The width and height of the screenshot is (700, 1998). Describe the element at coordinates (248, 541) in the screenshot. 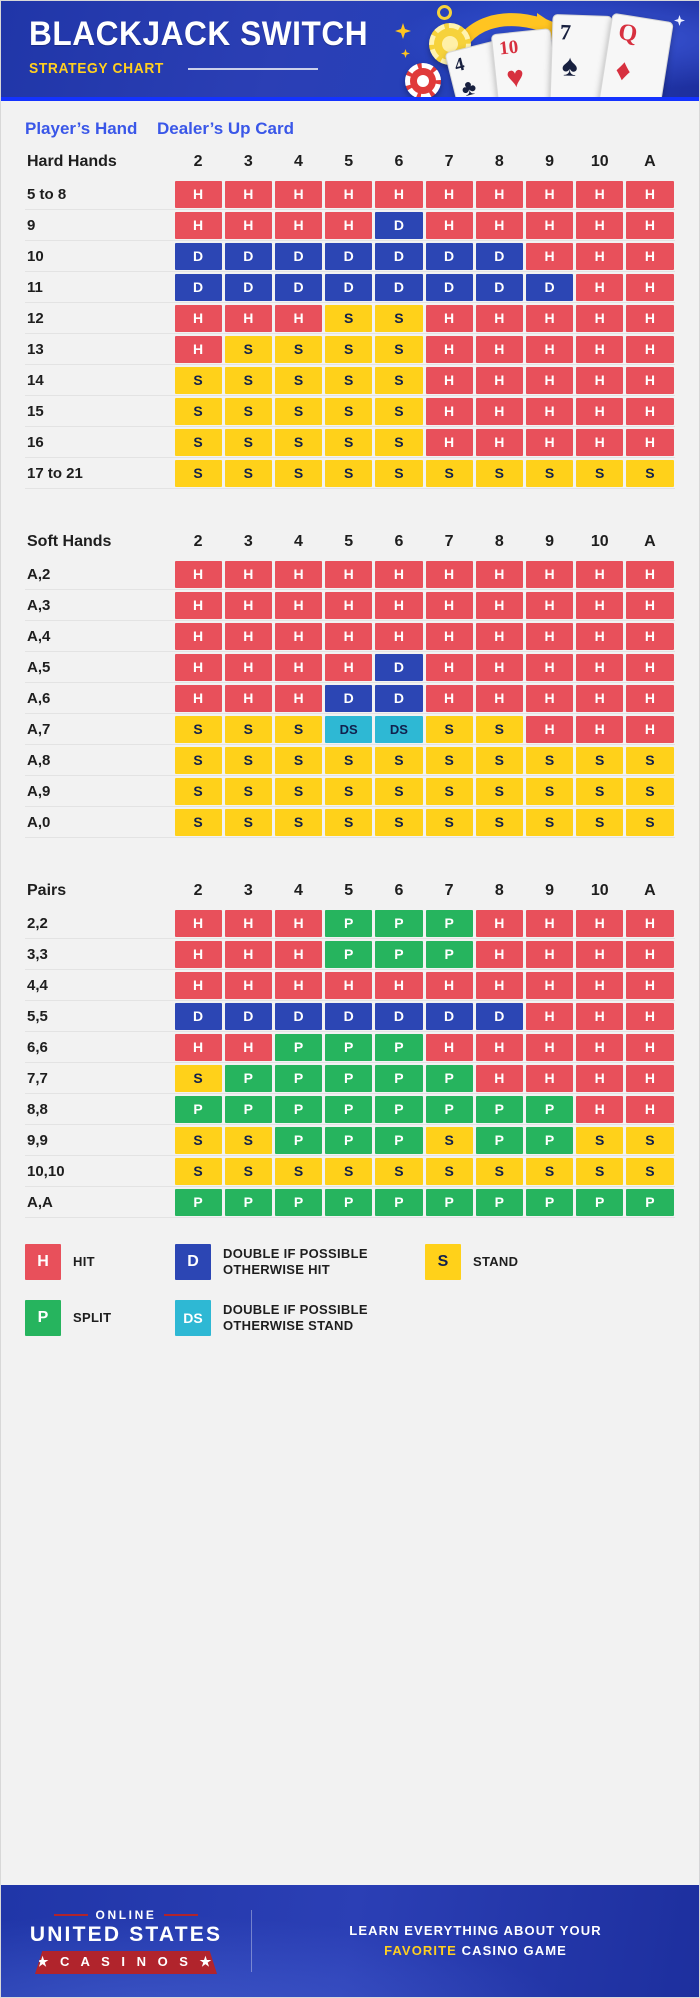

I see `dealer-card-header-3: 3` at that location.